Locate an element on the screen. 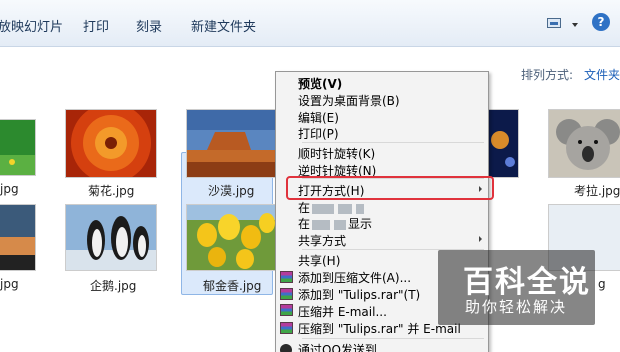 The height and width of the screenshot is (352, 620). thumbnail-desert is located at coordinates (231, 143).